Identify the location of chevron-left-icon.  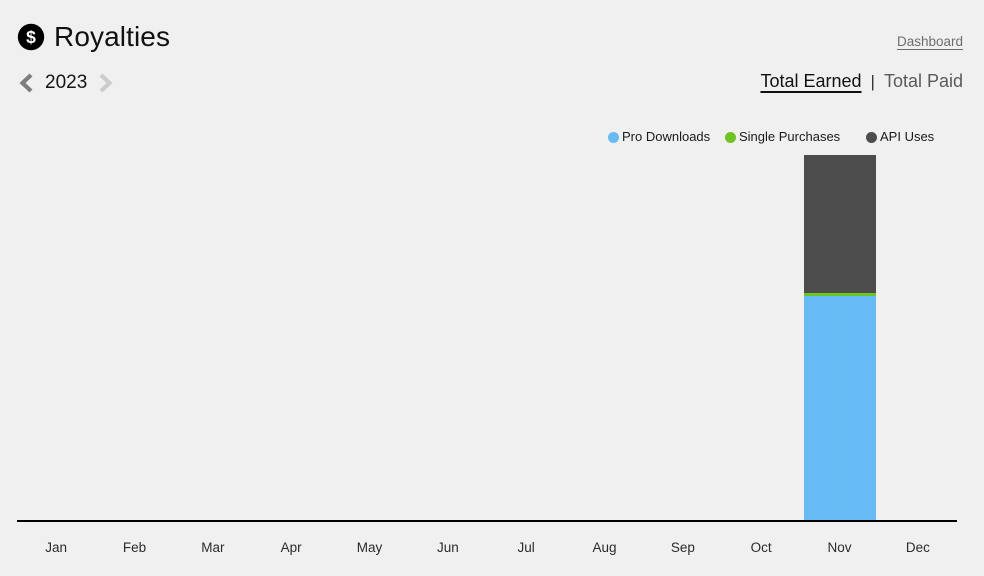
(27, 83).